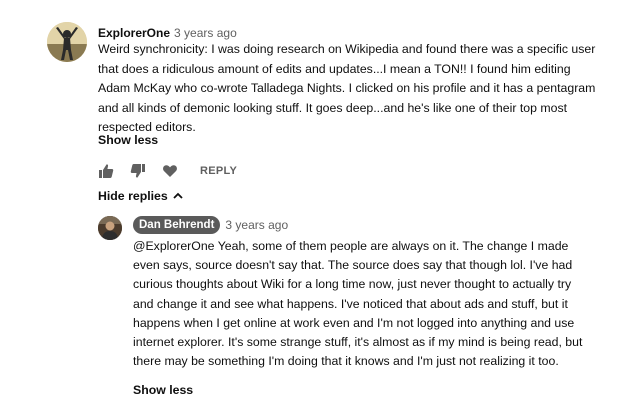 The width and height of the screenshot is (640, 410). I want to click on reply-button: REPLY, so click(218, 171).